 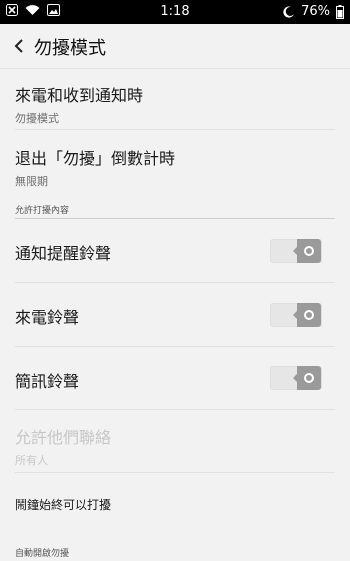 What do you see at coordinates (175, 12) in the screenshot?
I see `status-bar: 1:18 76%` at bounding box center [175, 12].